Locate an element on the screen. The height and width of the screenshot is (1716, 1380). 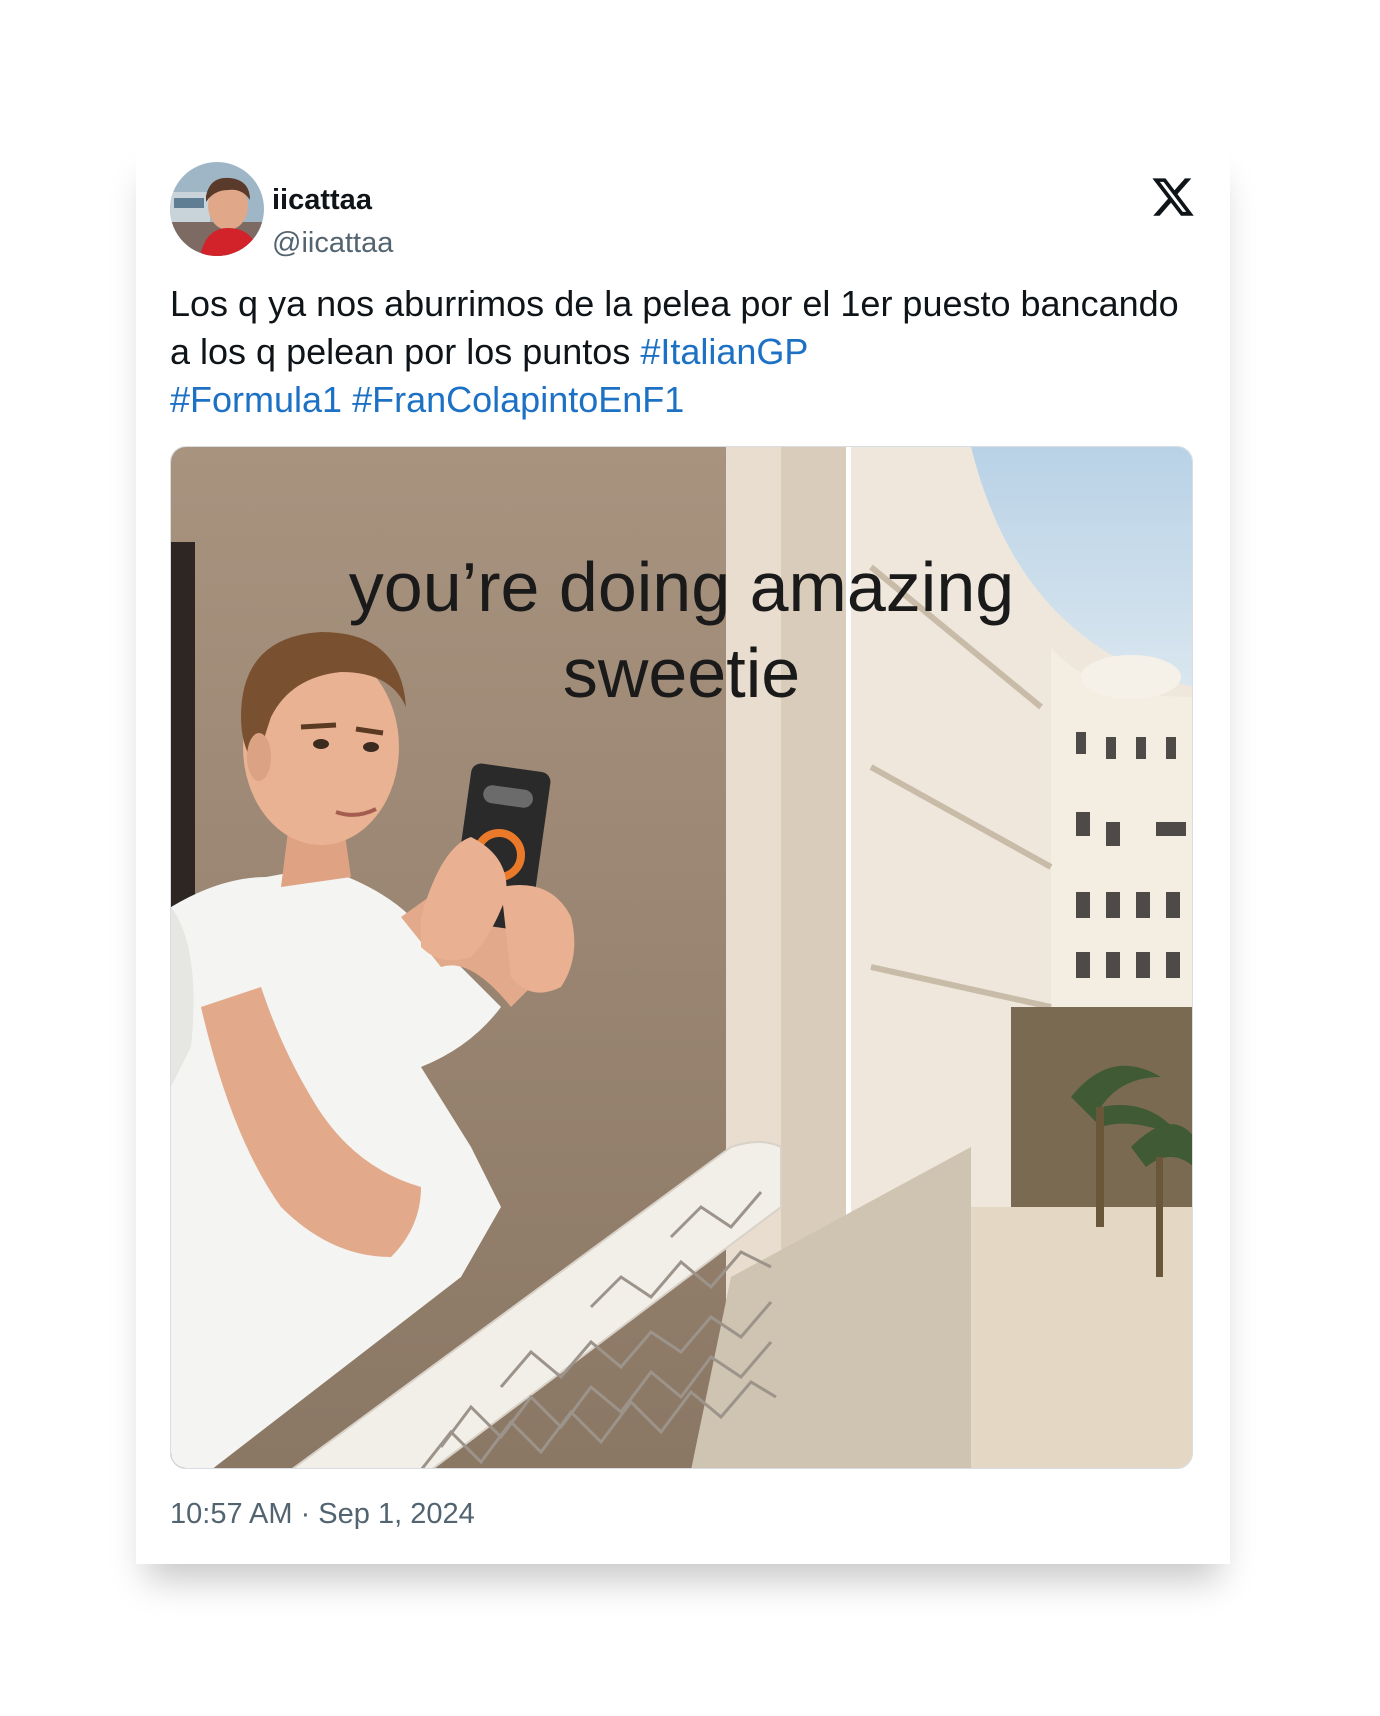
tweet-header: iicattaa @iicattaa is located at coordinates (683, 212).